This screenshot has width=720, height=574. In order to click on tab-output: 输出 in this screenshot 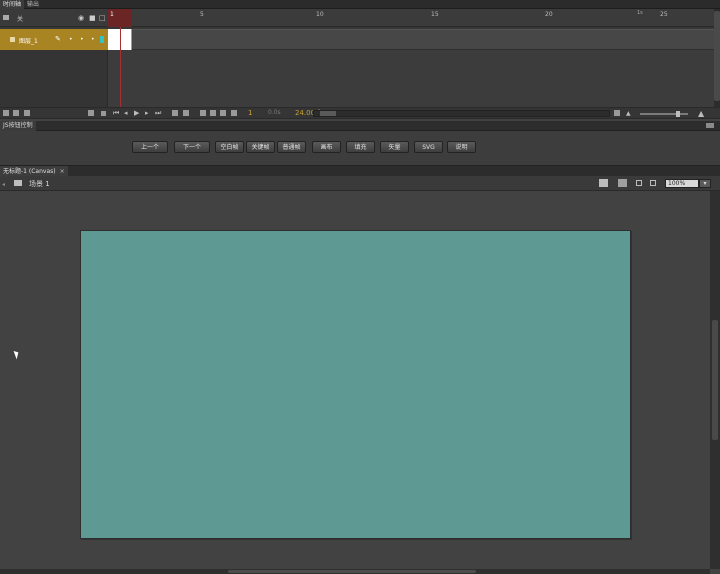, I will do `click(33, 4)`.